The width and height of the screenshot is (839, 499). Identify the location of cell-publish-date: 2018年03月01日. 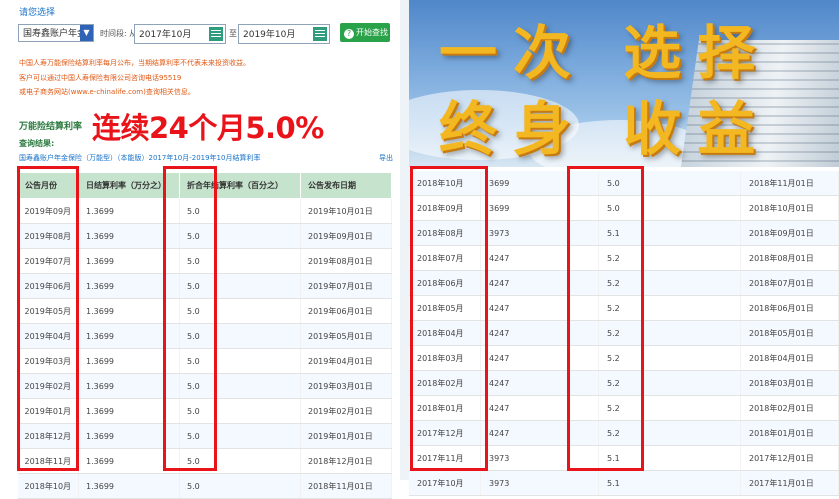
(789, 383).